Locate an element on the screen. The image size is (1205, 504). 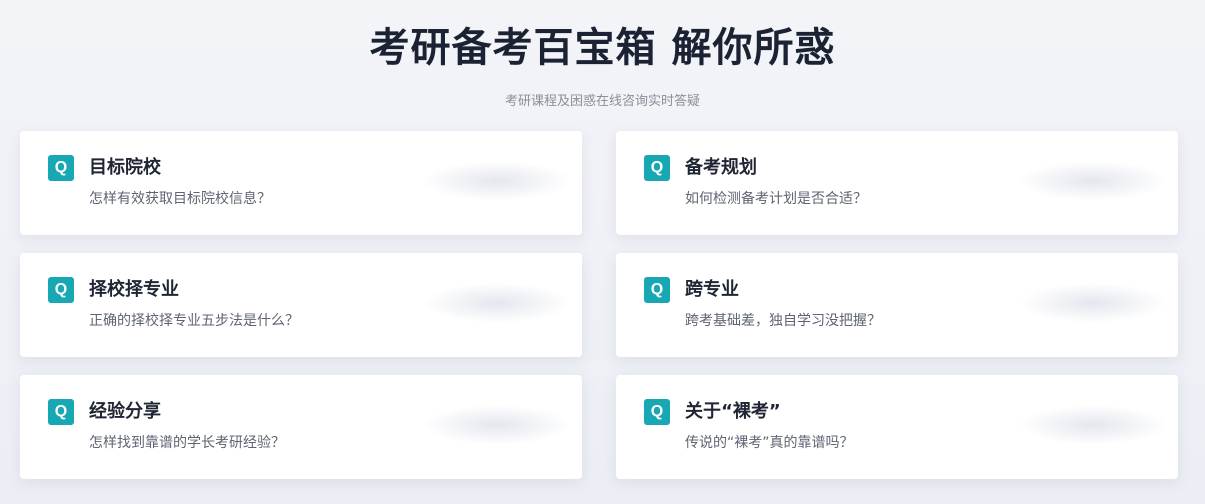
faq-card-study-plan: Q 备考规划 如何检测备考计划是否合适？ is located at coordinates (897, 183).